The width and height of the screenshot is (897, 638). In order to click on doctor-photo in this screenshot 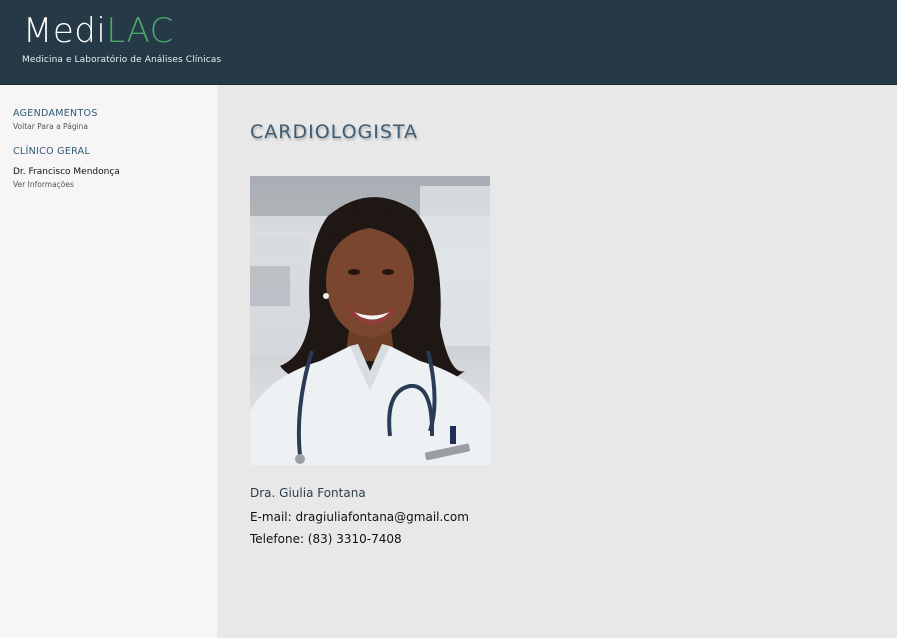, I will do `click(370, 320)`.